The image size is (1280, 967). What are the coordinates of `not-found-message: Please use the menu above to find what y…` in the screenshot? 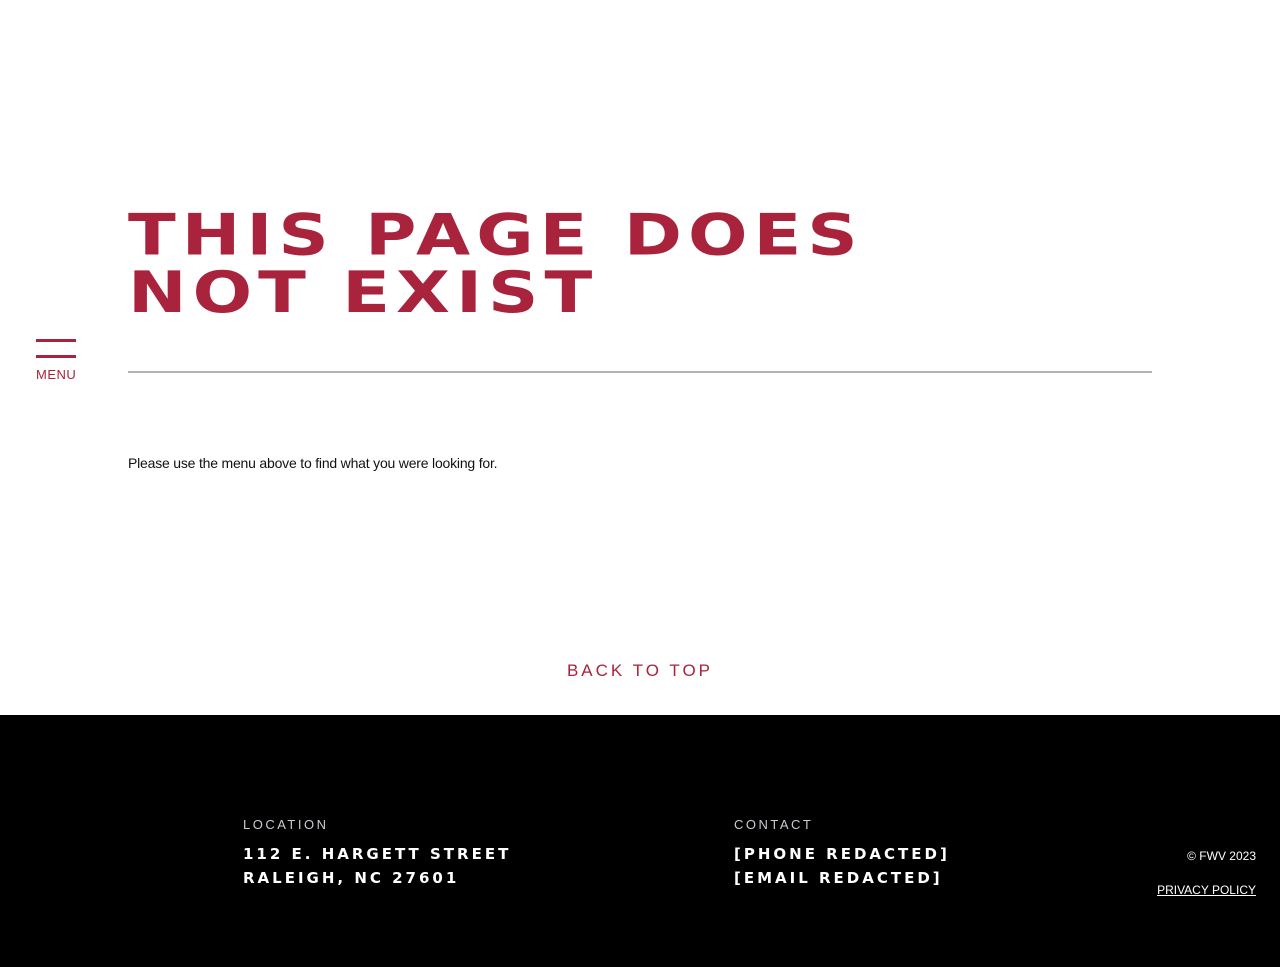 It's located at (313, 463).